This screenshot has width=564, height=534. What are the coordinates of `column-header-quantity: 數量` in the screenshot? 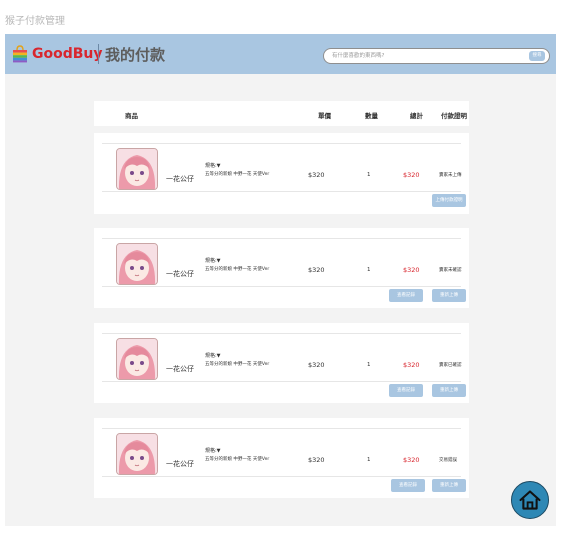 It's located at (371, 116).